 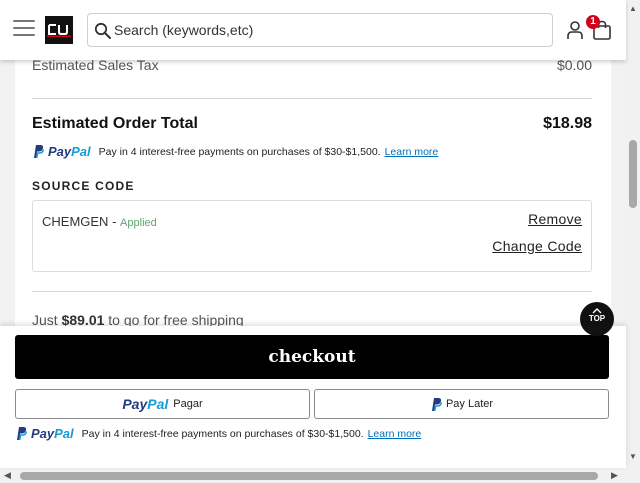 What do you see at coordinates (188, 404) in the screenshot?
I see `pagar-label: Pagar` at bounding box center [188, 404].